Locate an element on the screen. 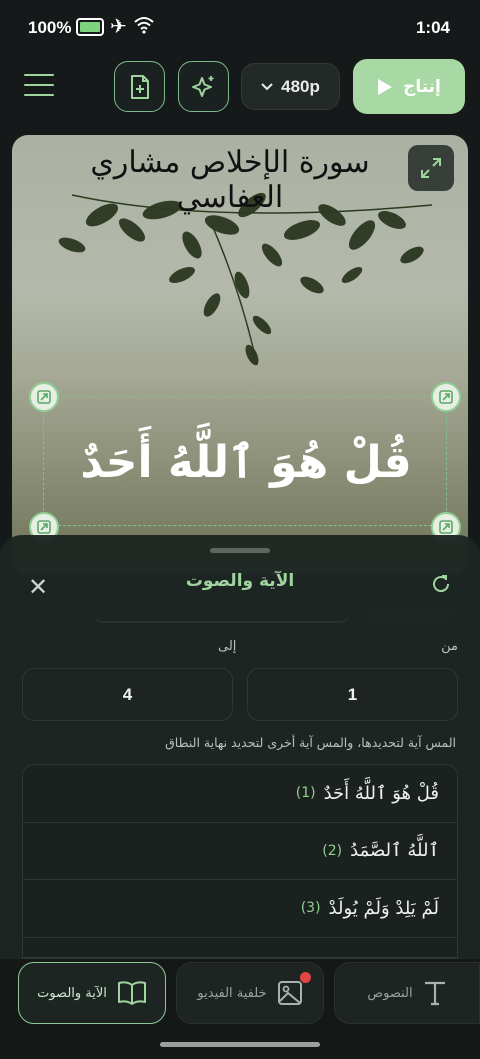 This screenshot has width=480, height=1059. ayah-number: (2) is located at coordinates (332, 850).